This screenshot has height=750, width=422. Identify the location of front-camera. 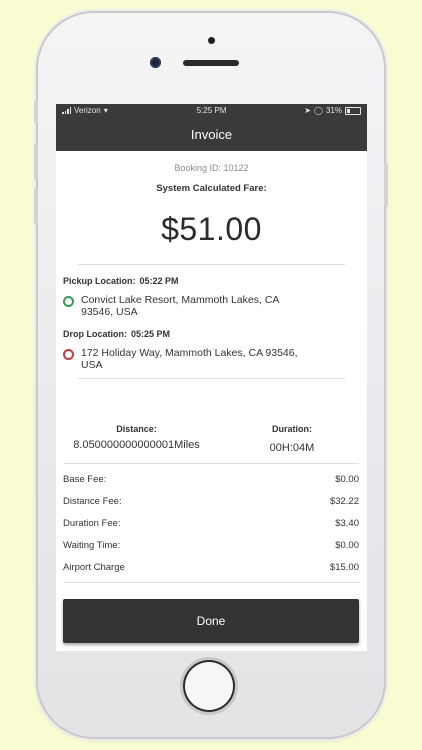
(155, 62).